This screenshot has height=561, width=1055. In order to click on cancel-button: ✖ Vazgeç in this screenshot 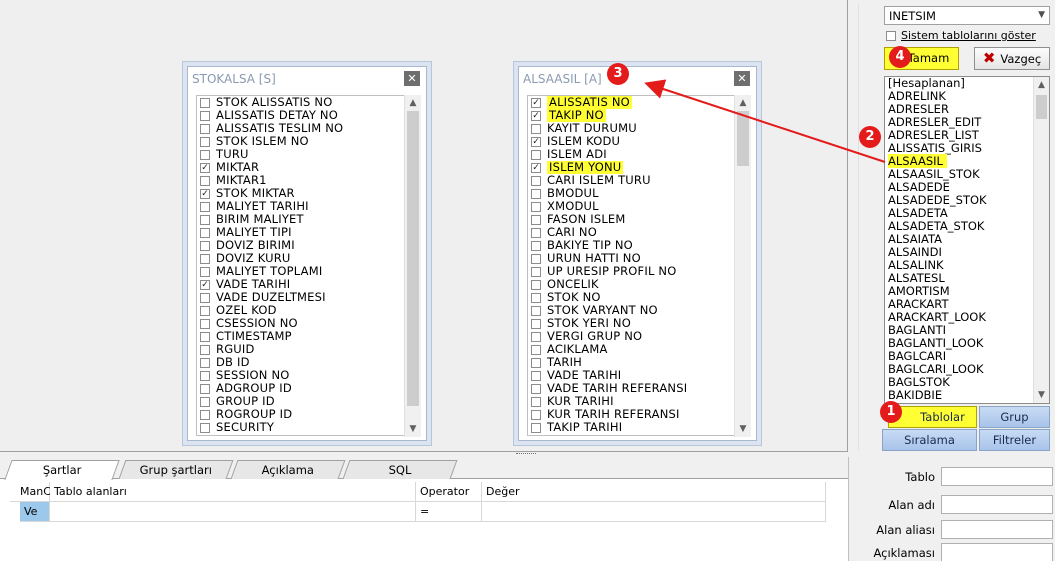, I will do `click(1012, 58)`.